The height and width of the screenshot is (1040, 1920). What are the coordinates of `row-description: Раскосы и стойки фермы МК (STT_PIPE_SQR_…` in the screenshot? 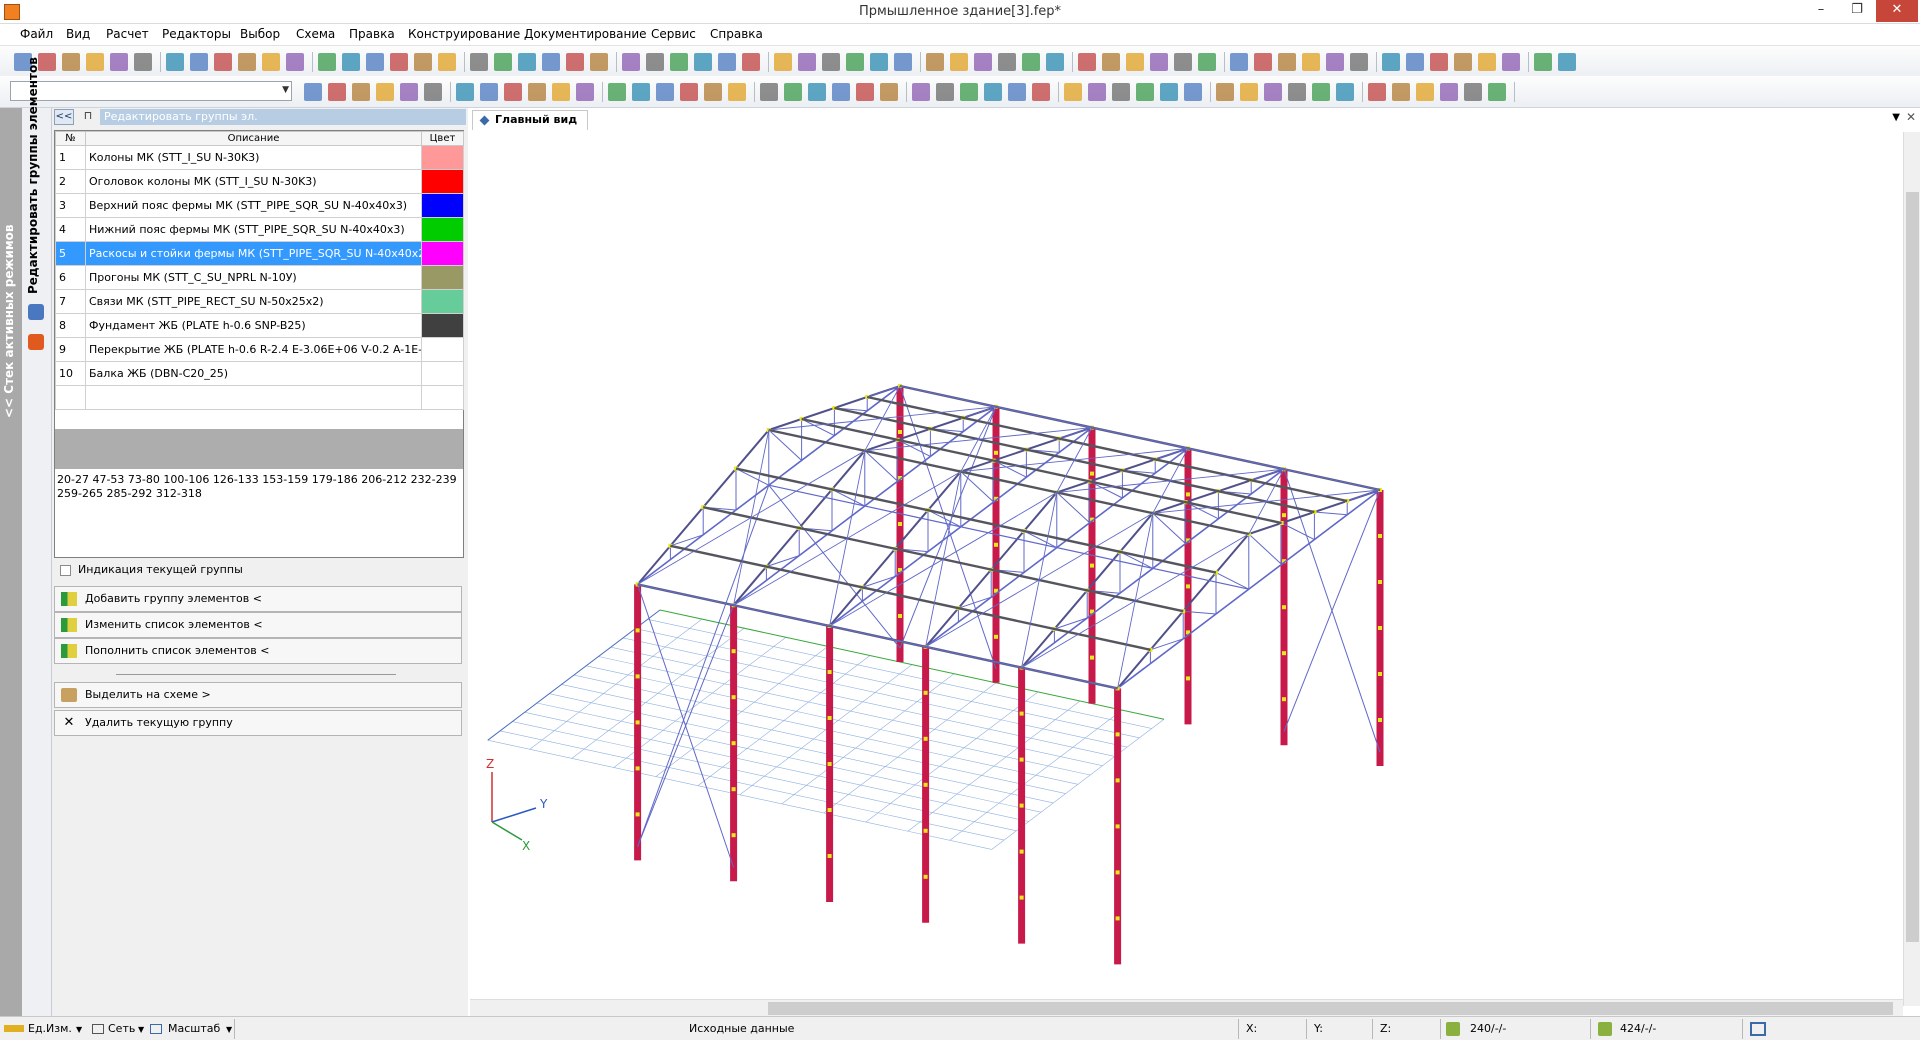 It's located at (253, 253).